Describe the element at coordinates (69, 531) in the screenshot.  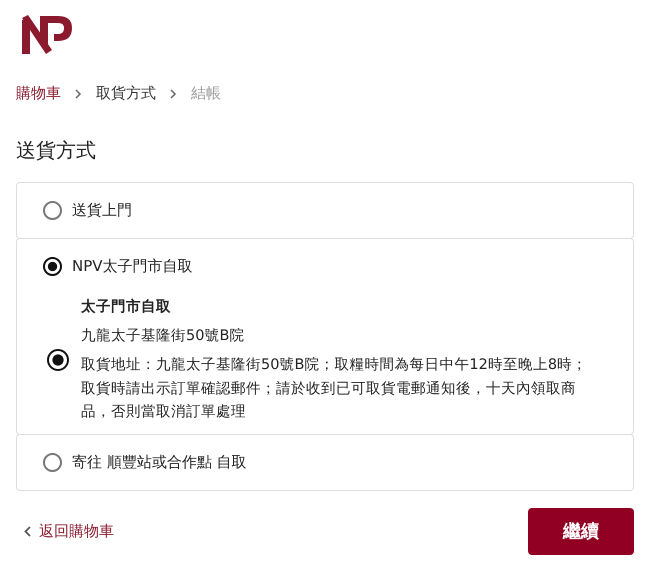
I see `back-link: 返回購物車` at that location.